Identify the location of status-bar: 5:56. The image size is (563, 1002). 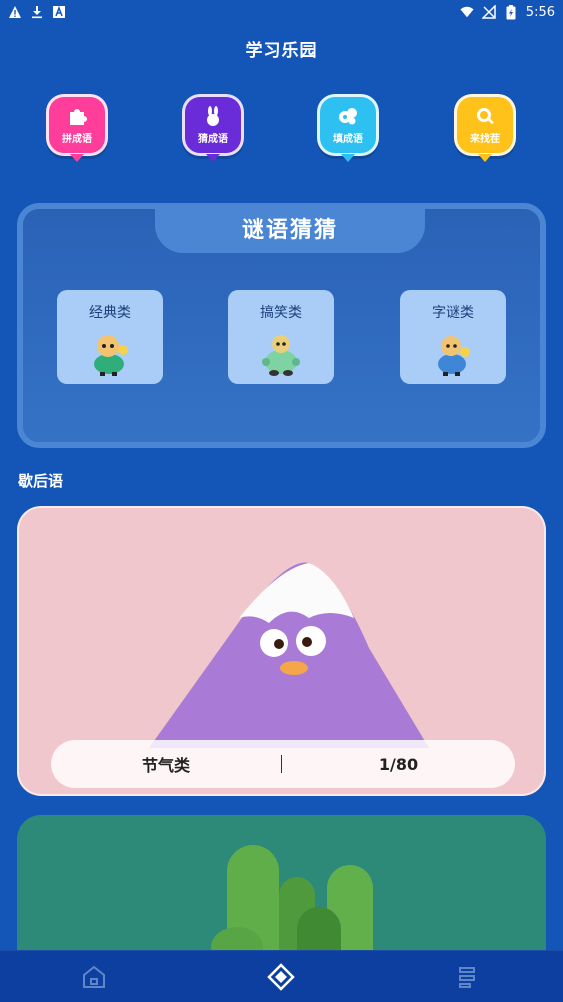
(281, 12).